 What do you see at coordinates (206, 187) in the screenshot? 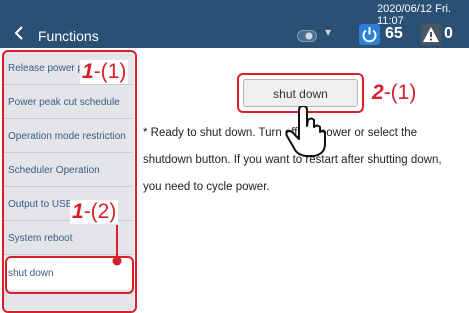
I see `message-line-3: you need to cycle power.` at bounding box center [206, 187].